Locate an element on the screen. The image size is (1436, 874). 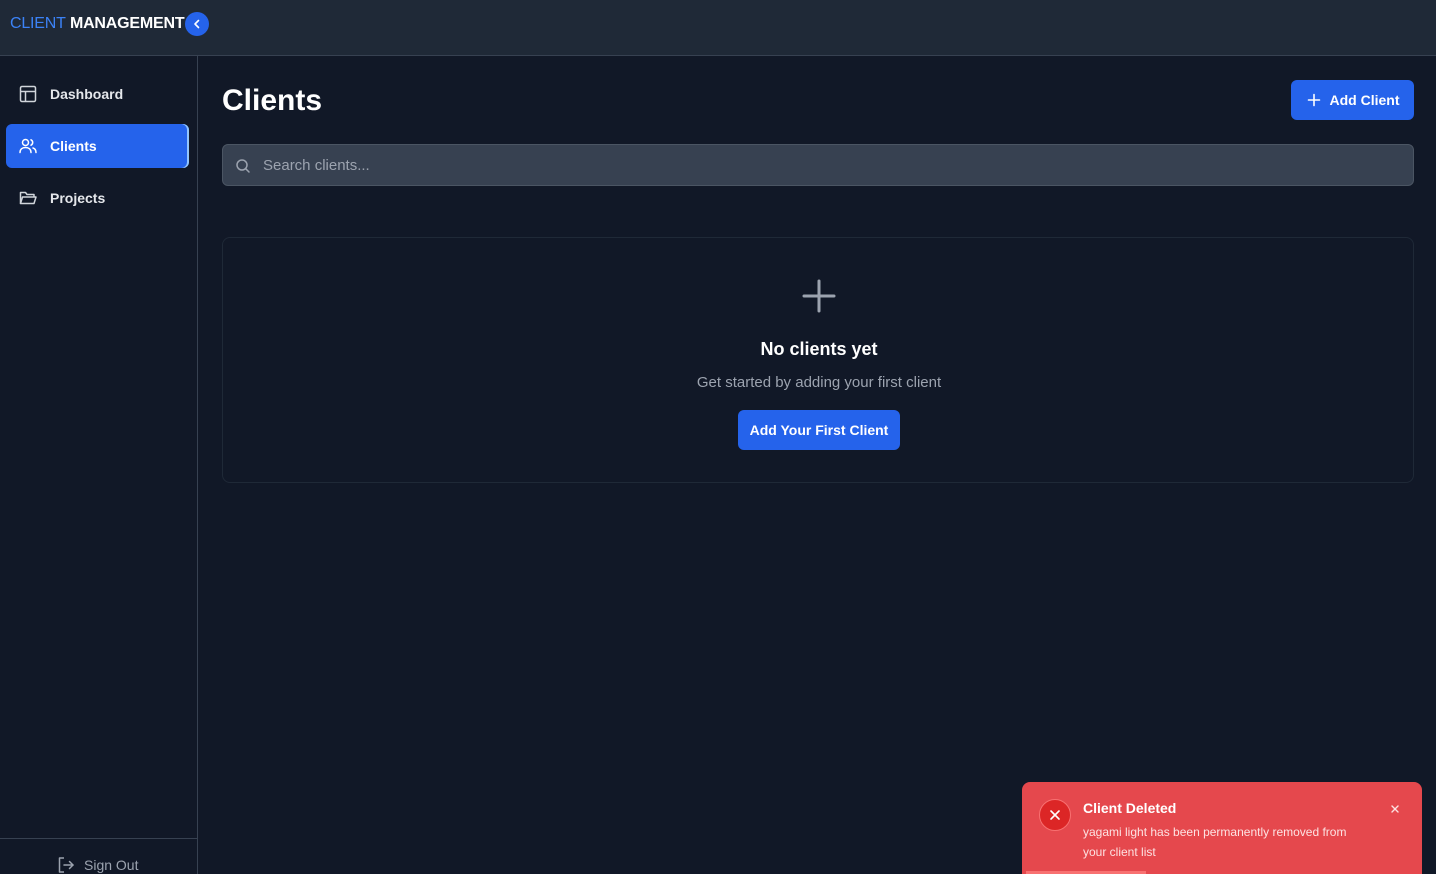
empty-state-title: No clients yet is located at coordinates (819, 349).